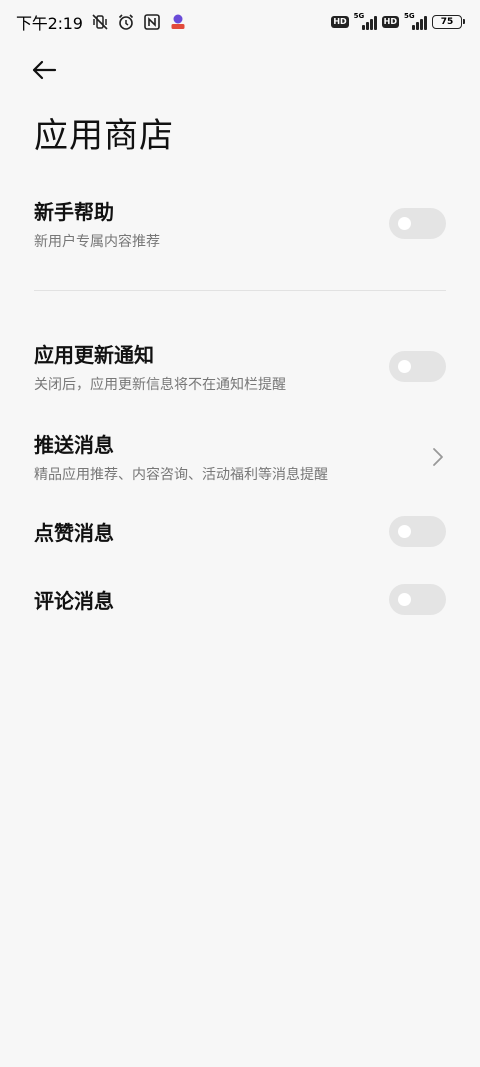  Describe the element at coordinates (181, 475) in the screenshot. I see `setting-subtitle: 精品应用推荐、内容咨询、活动福利等消息提醒` at that location.